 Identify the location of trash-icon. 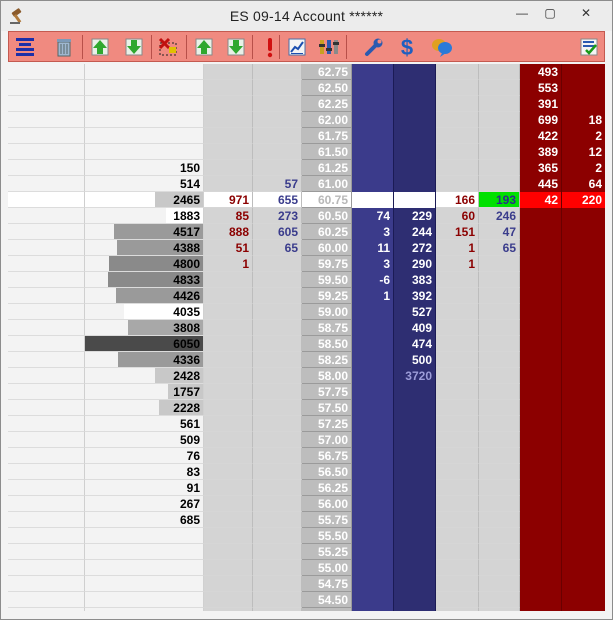
(64, 47).